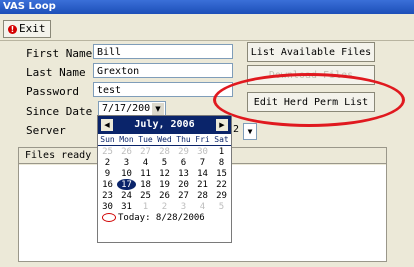 This screenshot has height=267, width=414. What do you see at coordinates (145, 140) in the screenshot?
I see `weekday-header: Tue` at bounding box center [145, 140].